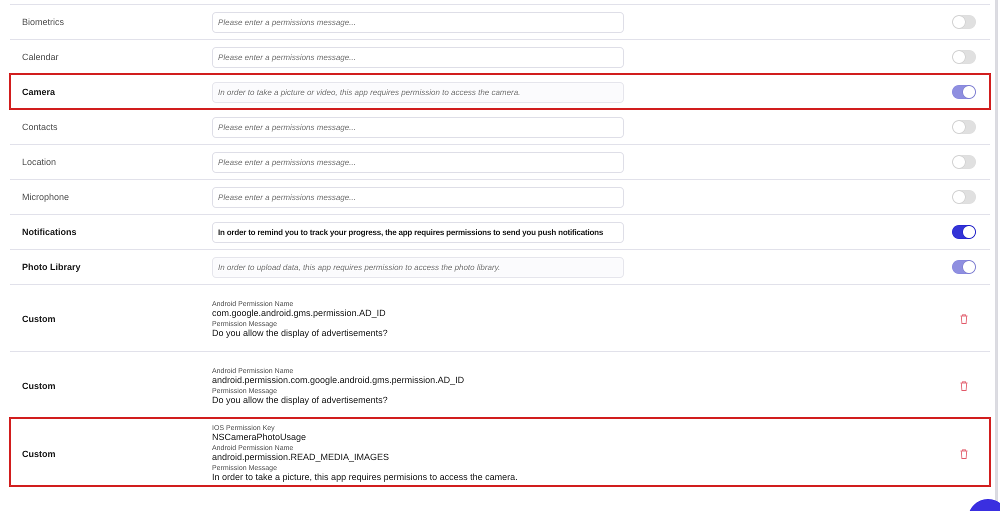  Describe the element at coordinates (52, 267) in the screenshot. I see `permission-label: Photo Library` at that location.